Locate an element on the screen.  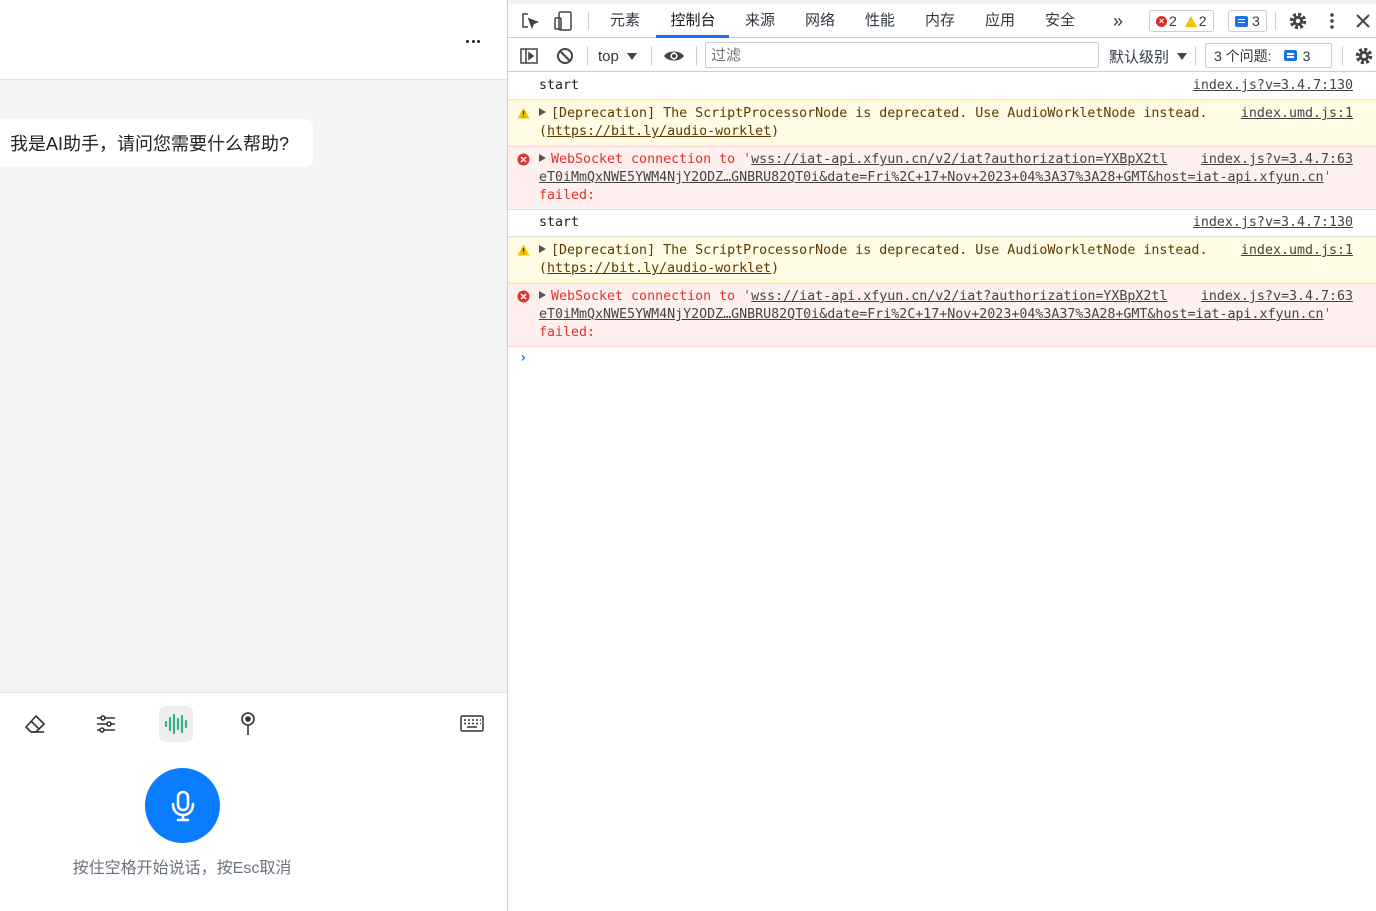
issues-count: 3 is located at coordinates (1306, 55).